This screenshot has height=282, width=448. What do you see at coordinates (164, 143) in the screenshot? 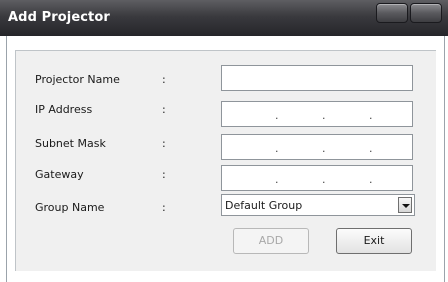
I see `subnet-mask-colon: :` at bounding box center [164, 143].